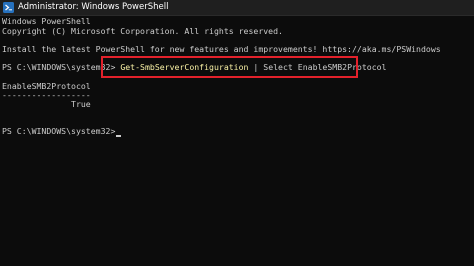 The height and width of the screenshot is (266, 474). What do you see at coordinates (93, 7) in the screenshot?
I see `window-title: Administrator: Windows PowerShell` at bounding box center [93, 7].